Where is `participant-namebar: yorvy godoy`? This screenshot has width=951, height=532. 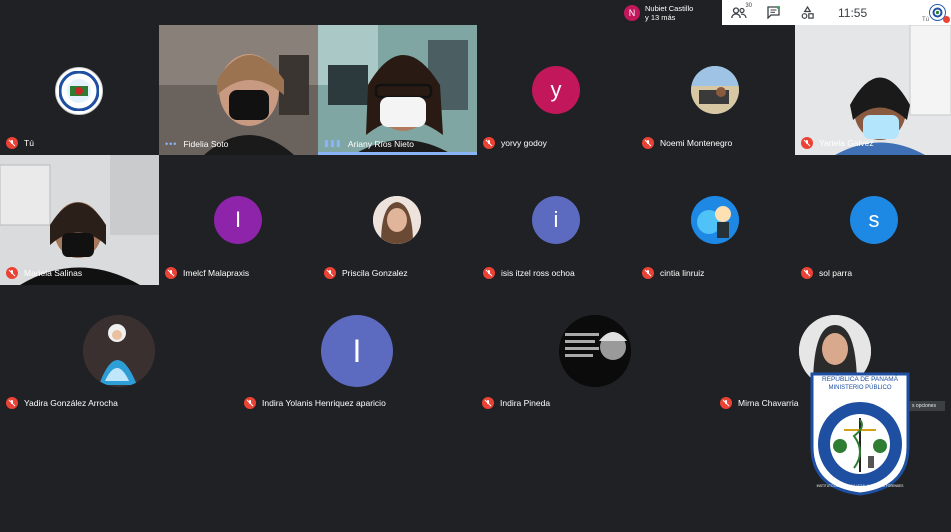
participant-namebar: yorvy godoy is located at coordinates (515, 143).